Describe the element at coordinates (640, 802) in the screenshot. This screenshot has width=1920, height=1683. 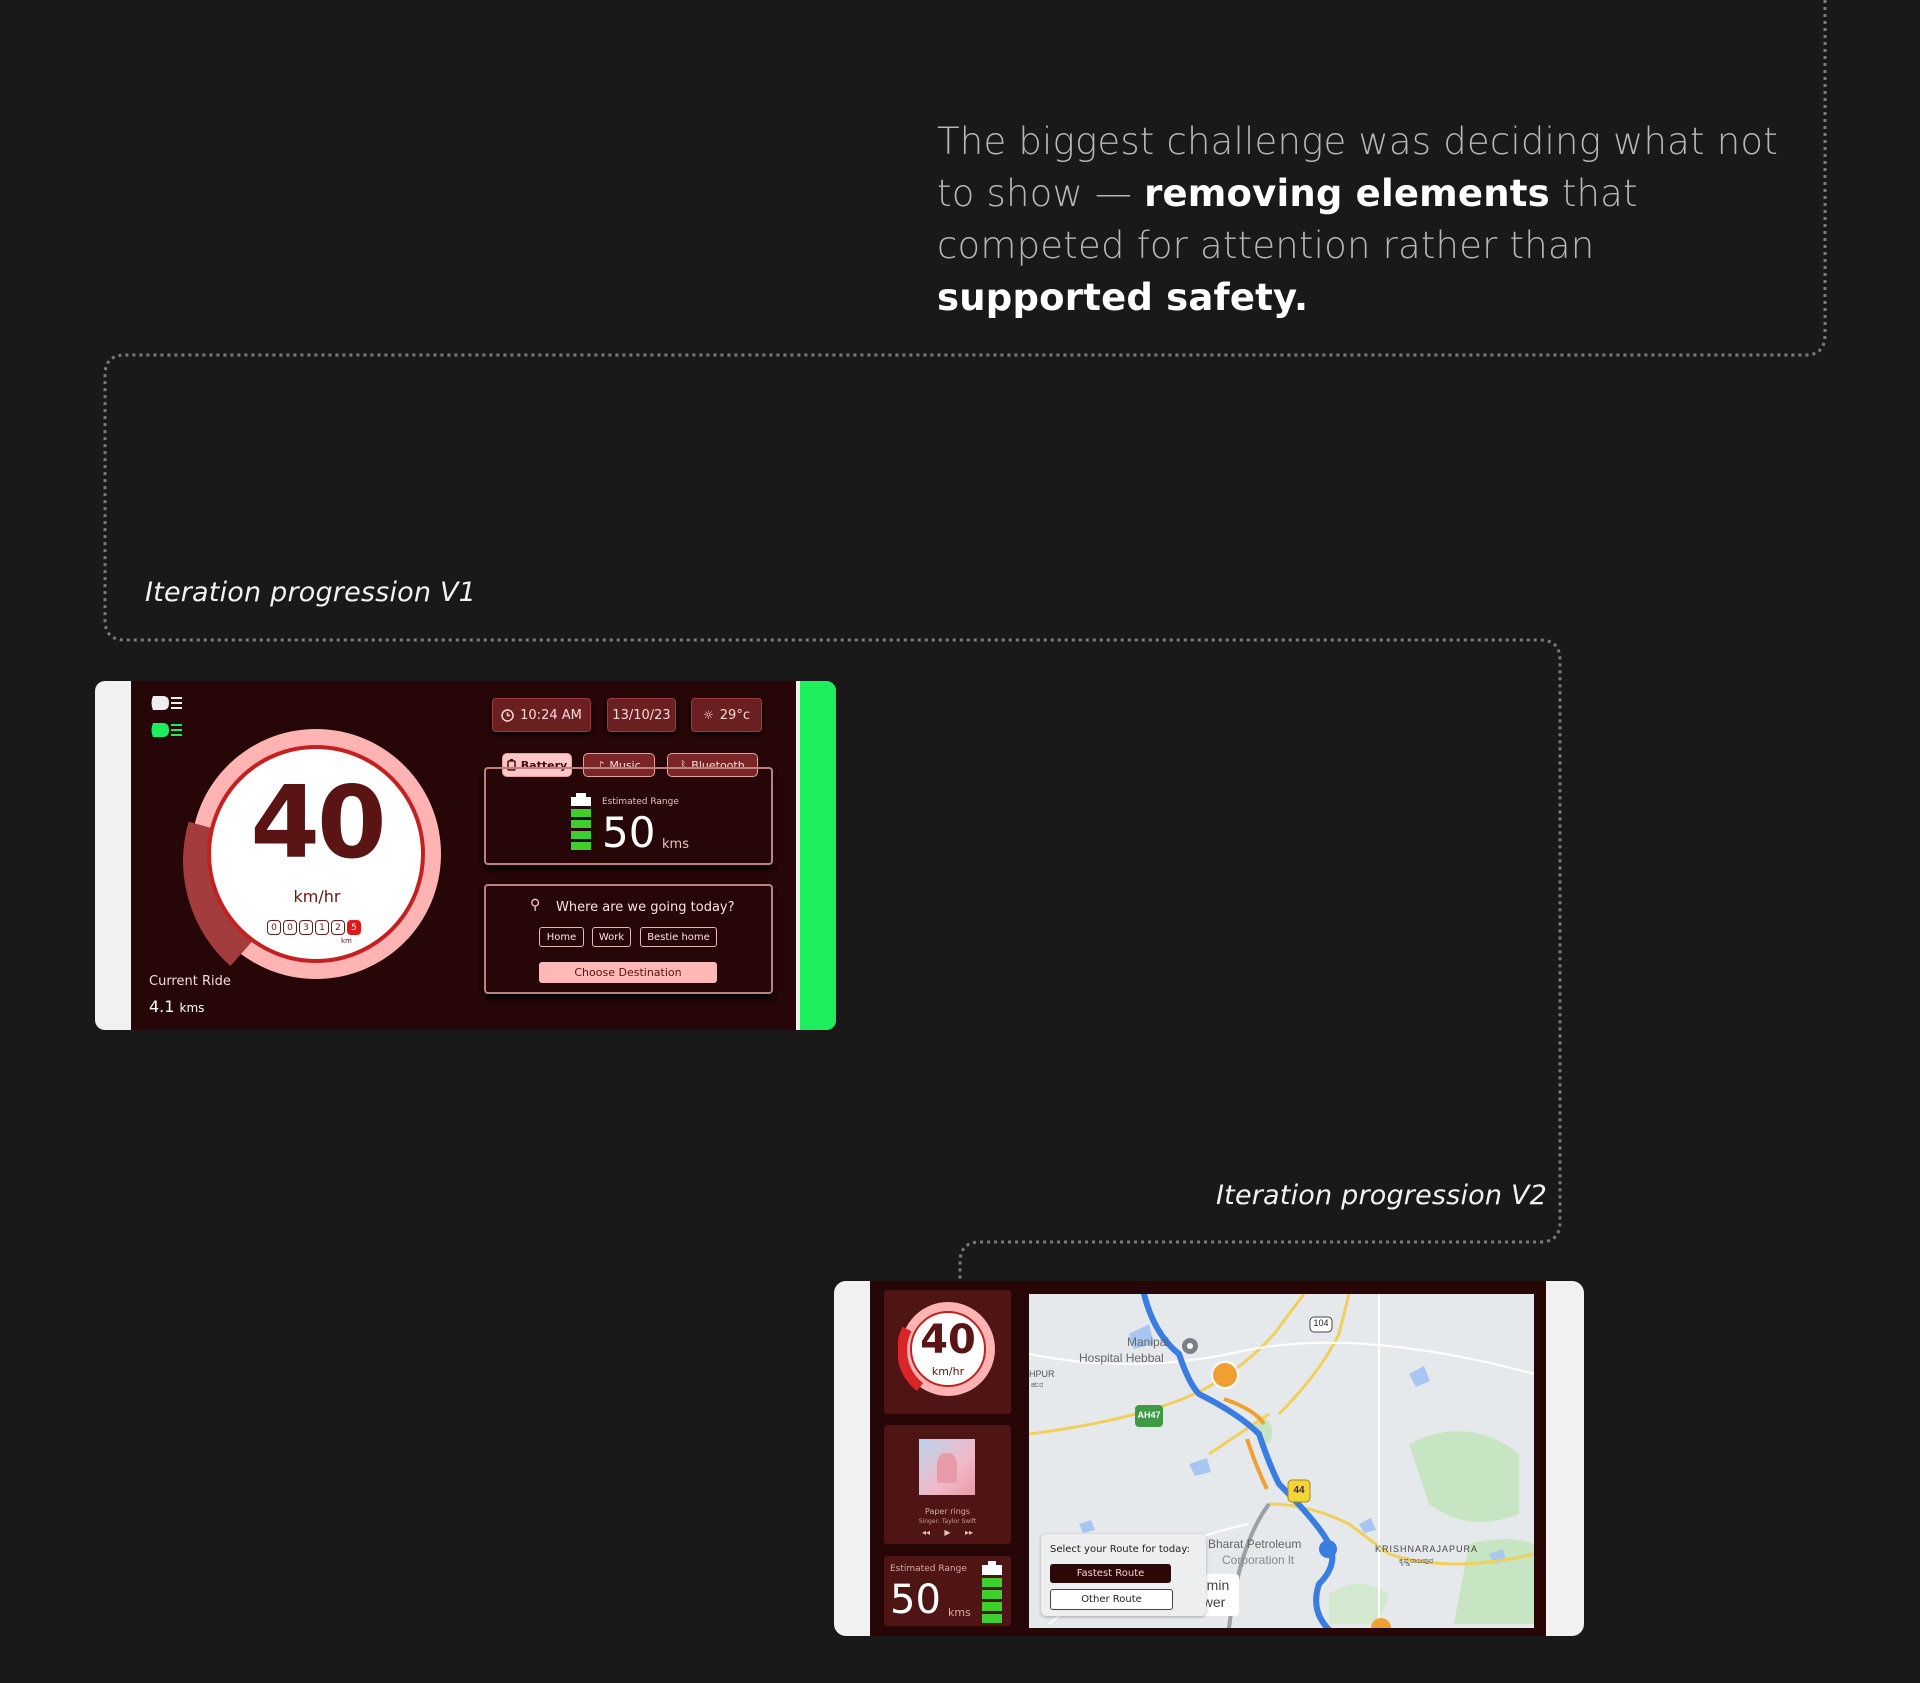
I see `range-label: Estimated Range` at that location.